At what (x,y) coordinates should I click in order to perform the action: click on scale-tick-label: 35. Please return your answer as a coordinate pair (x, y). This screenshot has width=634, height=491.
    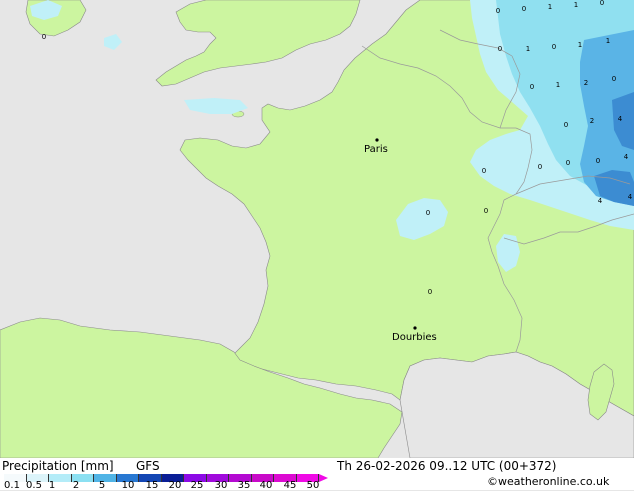
    Looking at the image, I should click on (244, 485).